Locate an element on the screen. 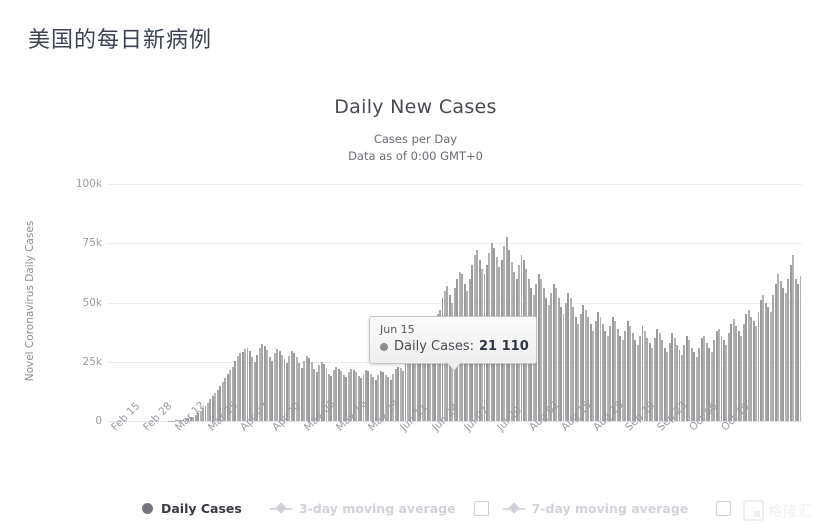 The image size is (831, 531). y-axis-tick-label: 75k is located at coordinates (92, 243).